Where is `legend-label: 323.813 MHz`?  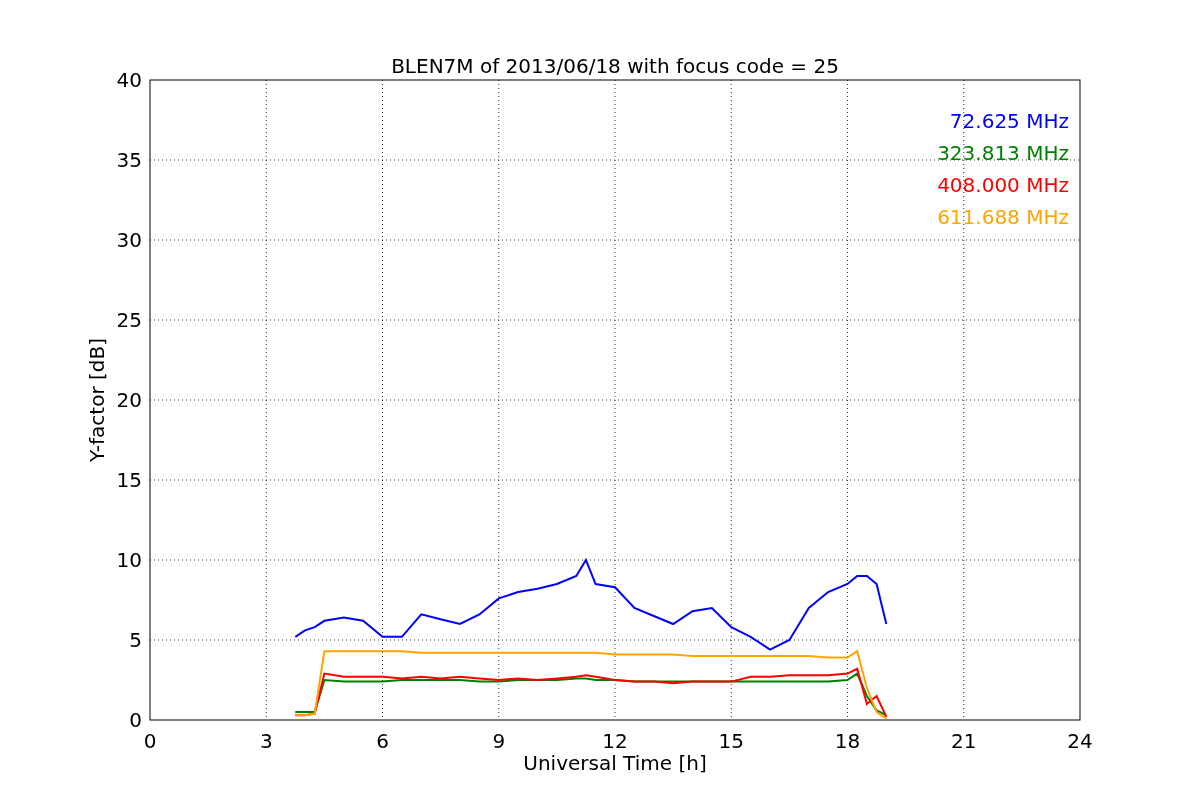
legend-label: 323.813 MHz is located at coordinates (1003, 153).